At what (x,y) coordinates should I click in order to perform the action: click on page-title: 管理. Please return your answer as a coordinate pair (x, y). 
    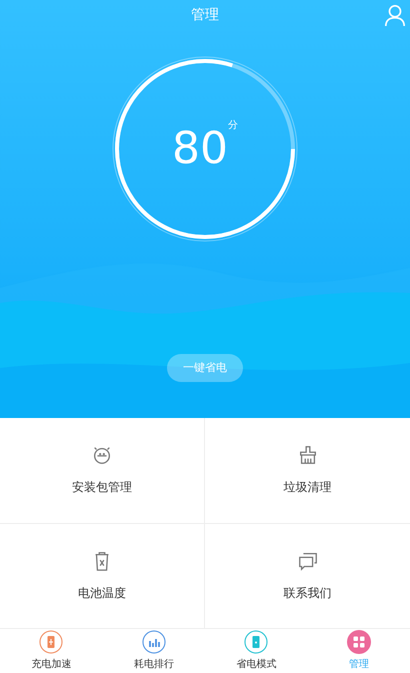
    Looking at the image, I should click on (205, 15).